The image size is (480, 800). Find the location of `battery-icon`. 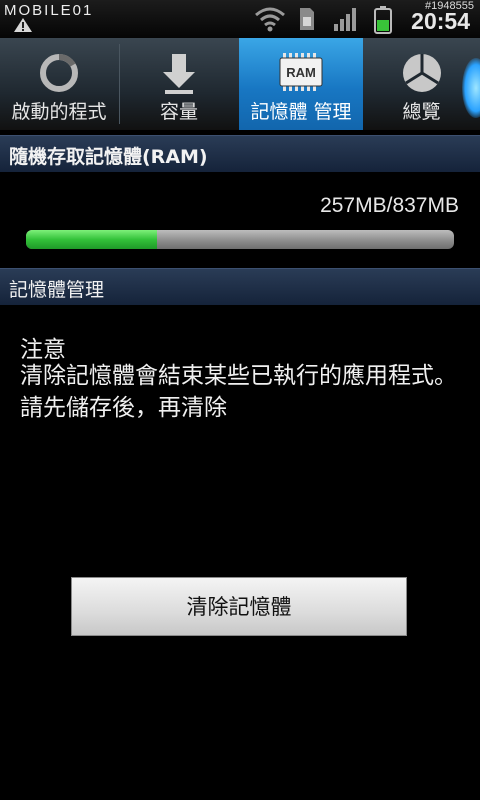

battery-icon is located at coordinates (383, 20).